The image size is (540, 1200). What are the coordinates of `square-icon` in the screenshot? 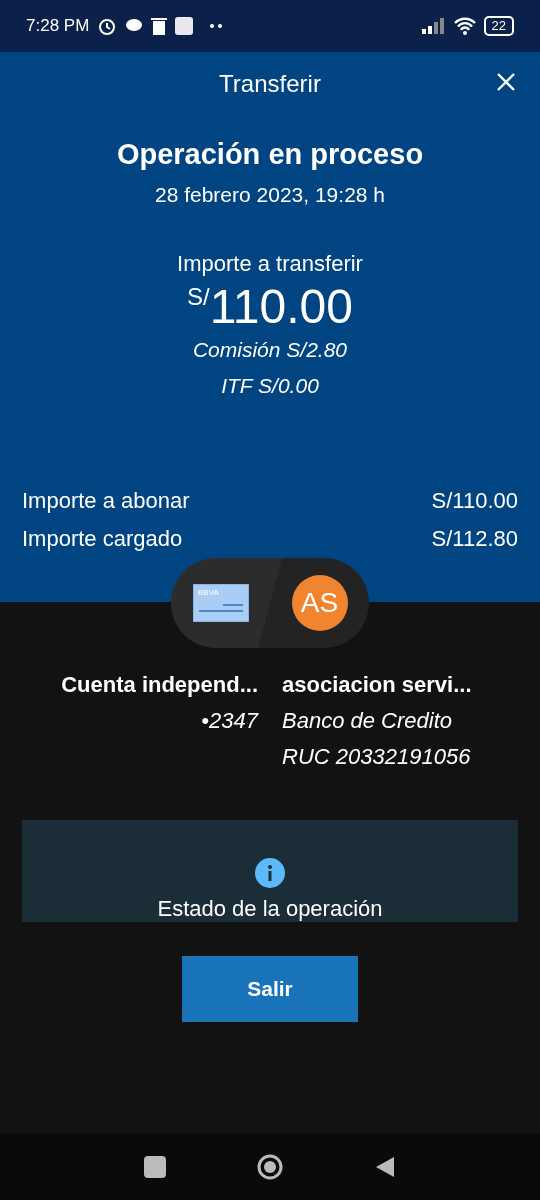 It's located at (184, 26).